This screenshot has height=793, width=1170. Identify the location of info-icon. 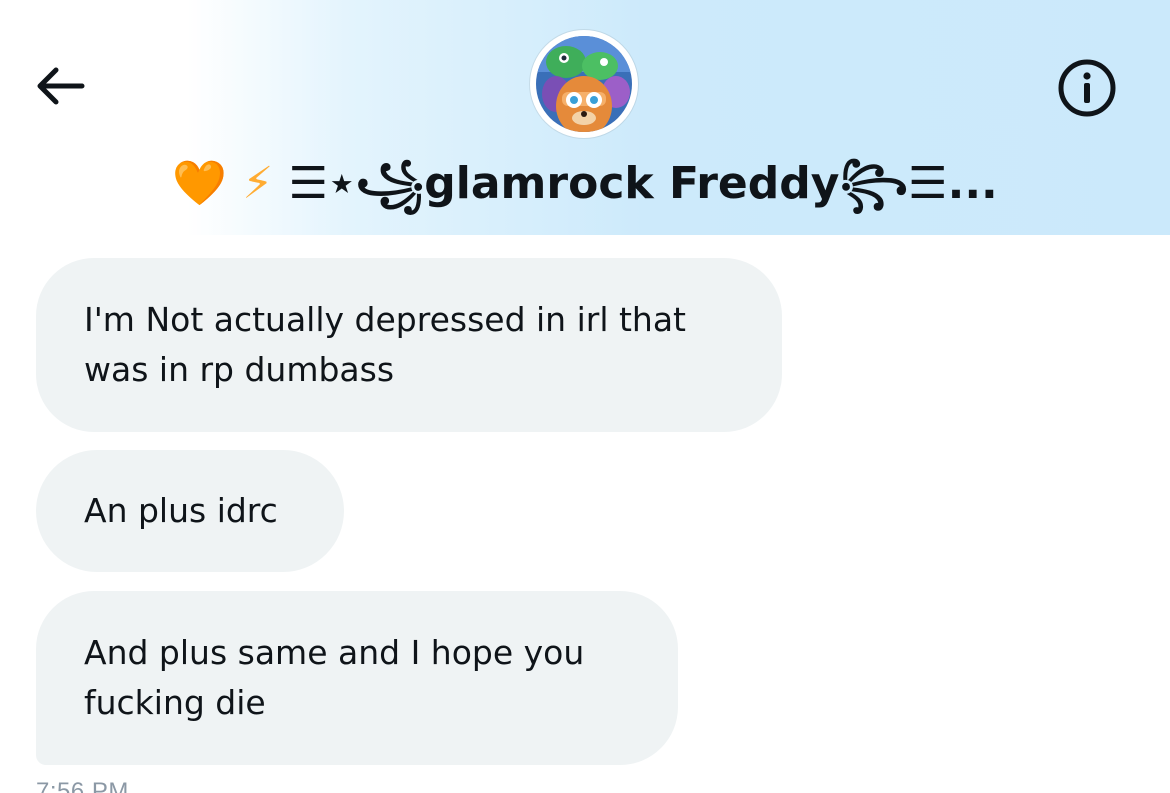
(1087, 88).